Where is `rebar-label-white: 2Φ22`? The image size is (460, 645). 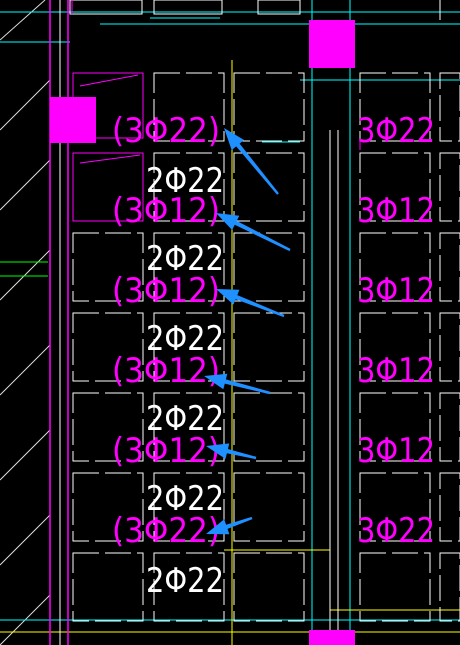 rebar-label-white: 2Φ22 is located at coordinates (185, 581).